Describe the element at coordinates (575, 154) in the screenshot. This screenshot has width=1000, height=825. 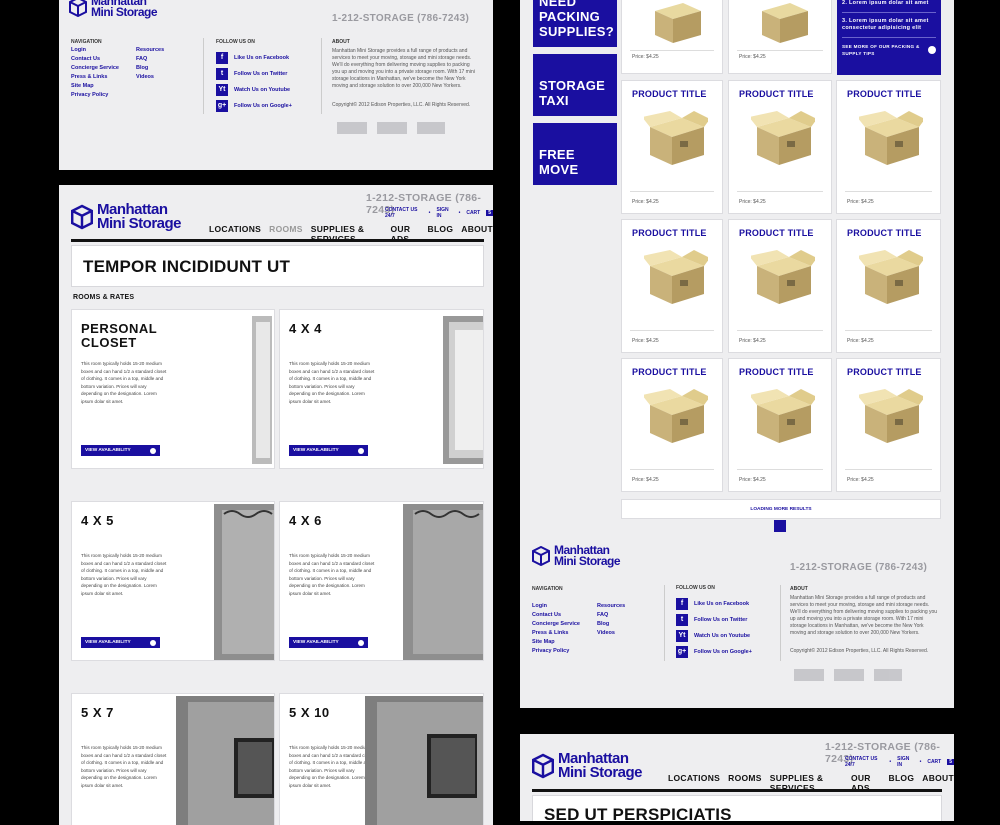
I see `promo-free-move: FREE MOVE` at that location.